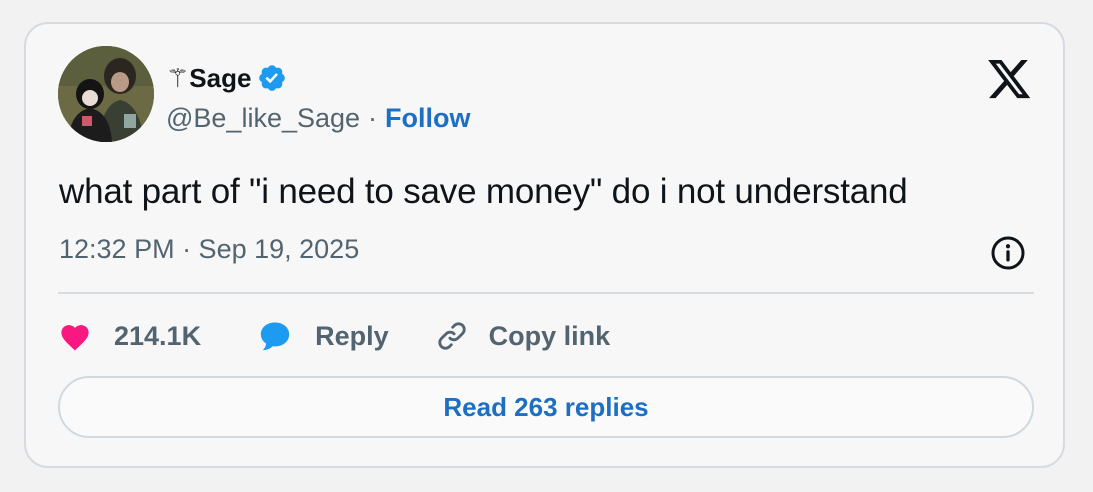  Describe the element at coordinates (546, 407) in the screenshot. I see `read-replies-button: Read 263 replies` at that location.